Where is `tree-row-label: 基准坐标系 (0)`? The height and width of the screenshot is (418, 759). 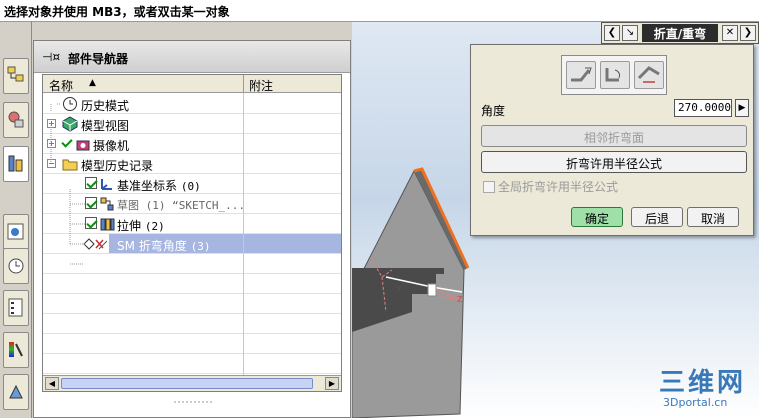 tree-row-label: 基准坐标系 (0) is located at coordinates (159, 186).